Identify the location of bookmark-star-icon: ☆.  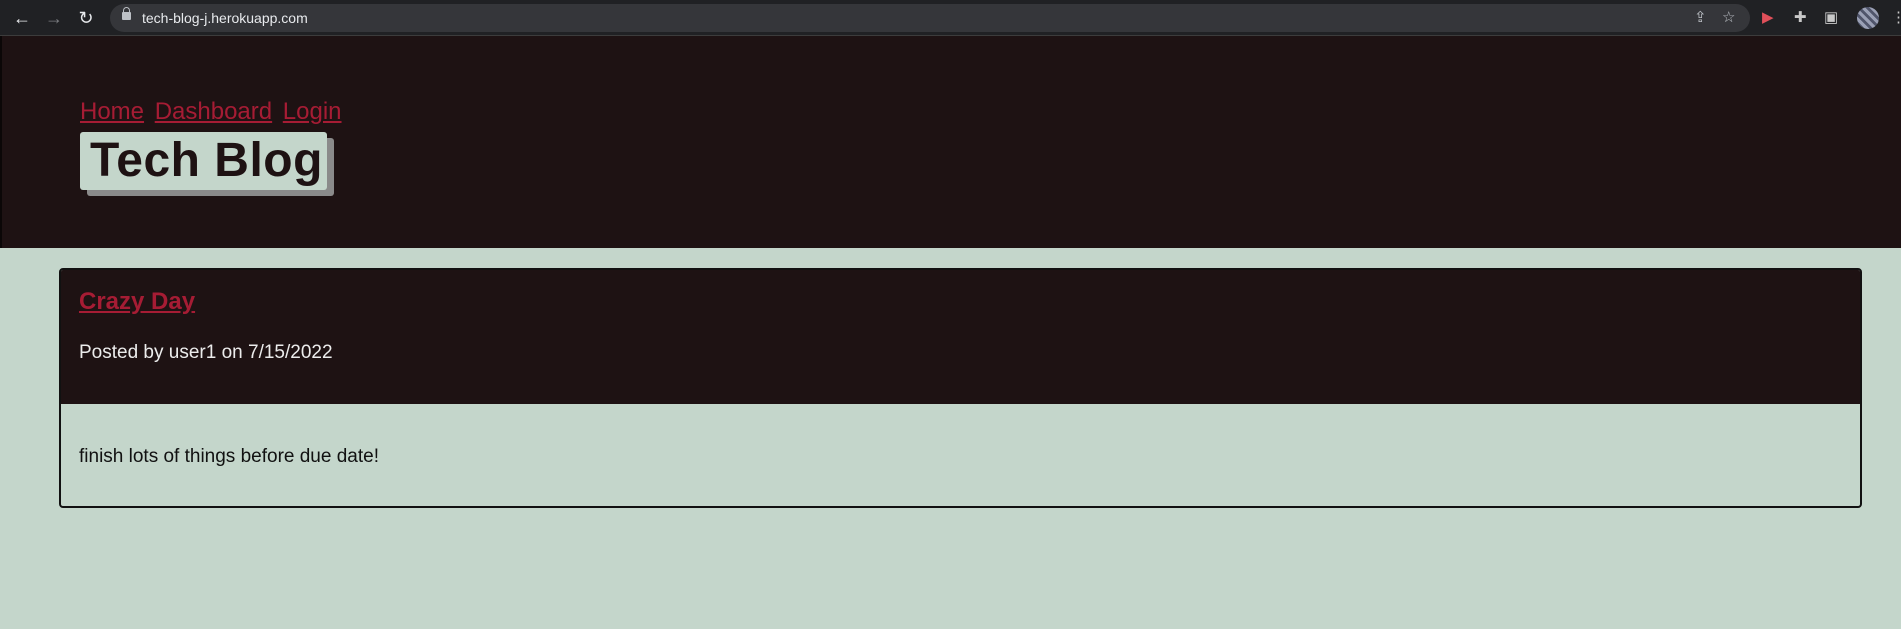
(1728, 18).